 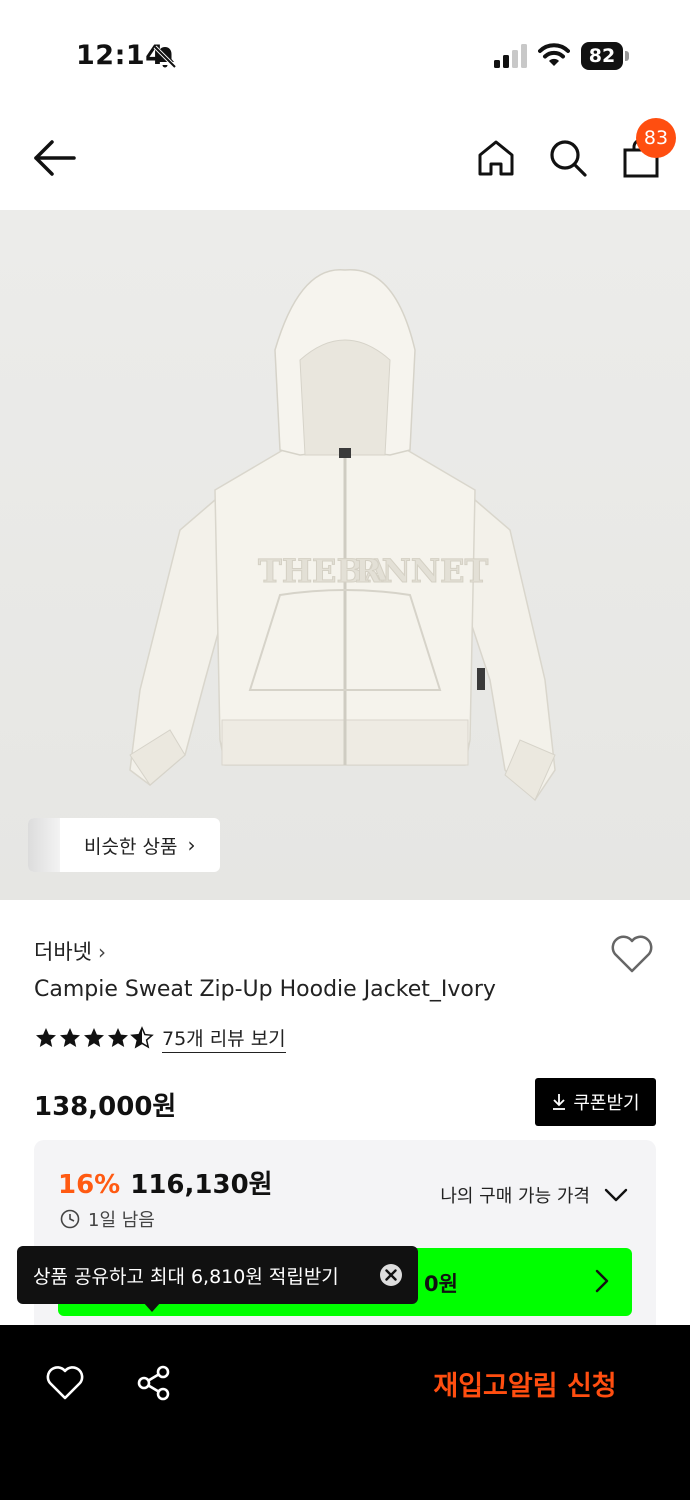 I want to click on download-icon, so click(x=559, y=1102).